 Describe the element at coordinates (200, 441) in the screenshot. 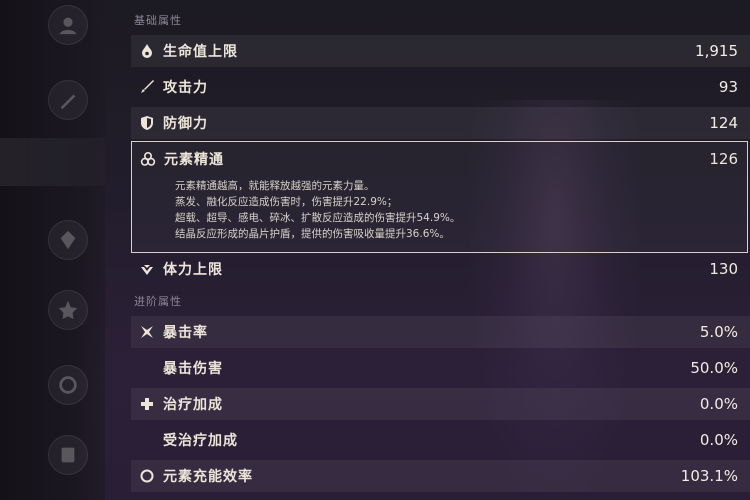

I see `stat-label: 受治疗加成` at that location.